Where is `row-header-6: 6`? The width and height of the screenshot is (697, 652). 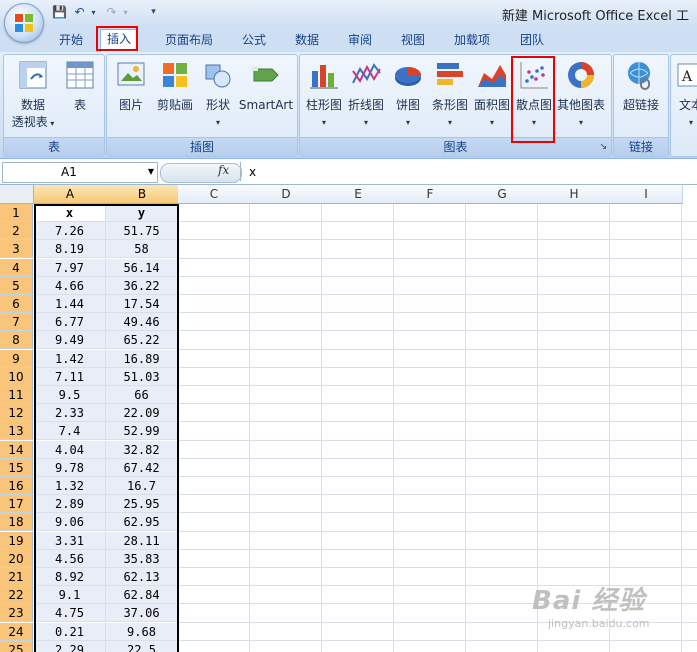
row-header-6: 6 is located at coordinates (16, 304).